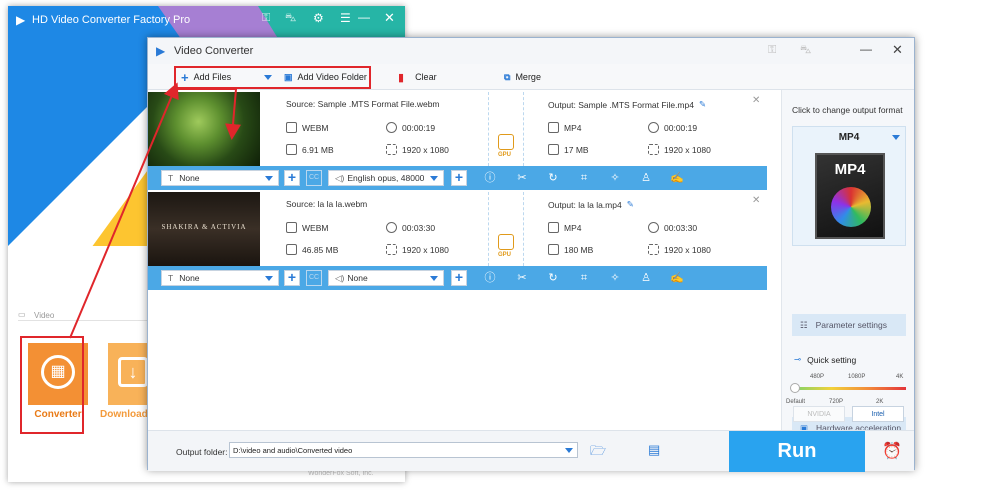 Image resolution: width=1000 pixels, height=490 pixels. I want to click on annotation-arrows, so click(155, 210).